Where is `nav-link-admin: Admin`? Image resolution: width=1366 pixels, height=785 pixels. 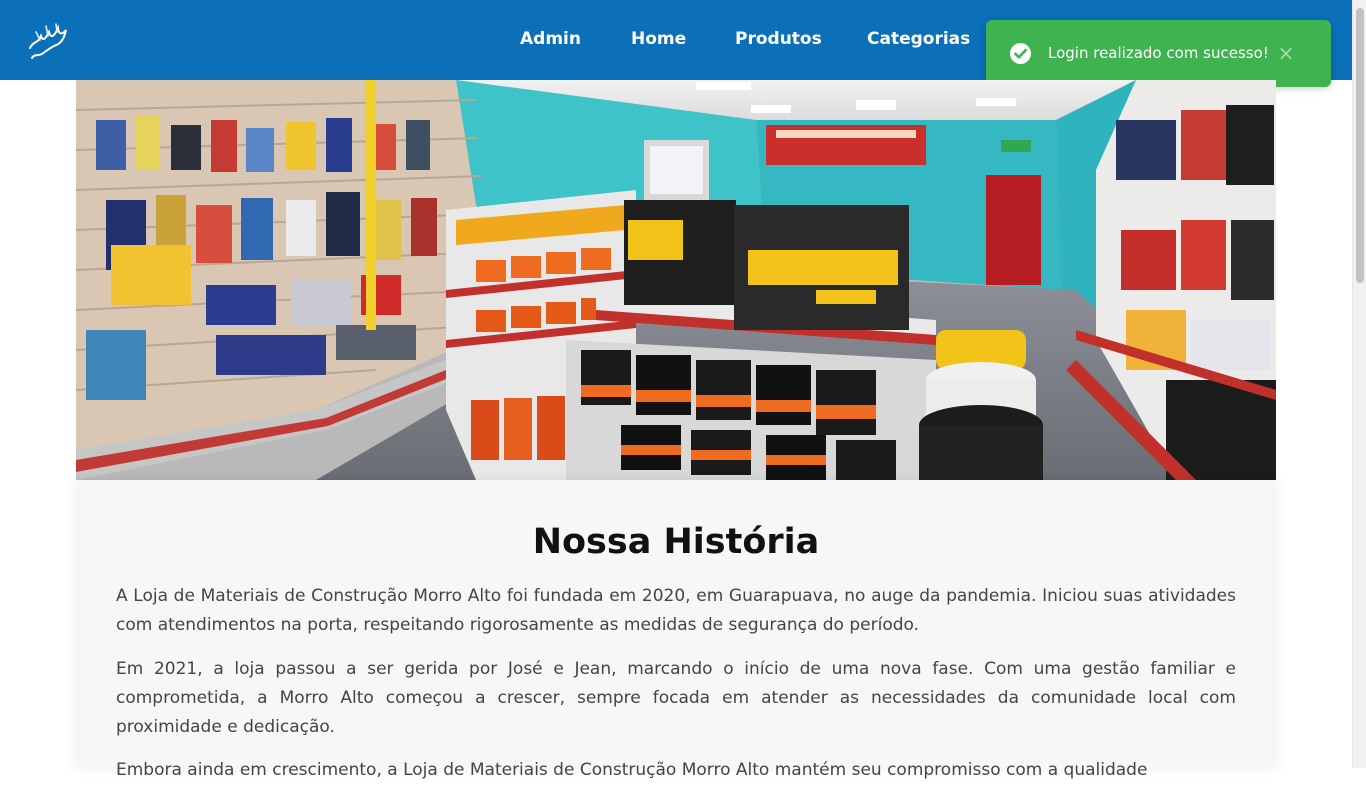 nav-link-admin: Admin is located at coordinates (550, 39).